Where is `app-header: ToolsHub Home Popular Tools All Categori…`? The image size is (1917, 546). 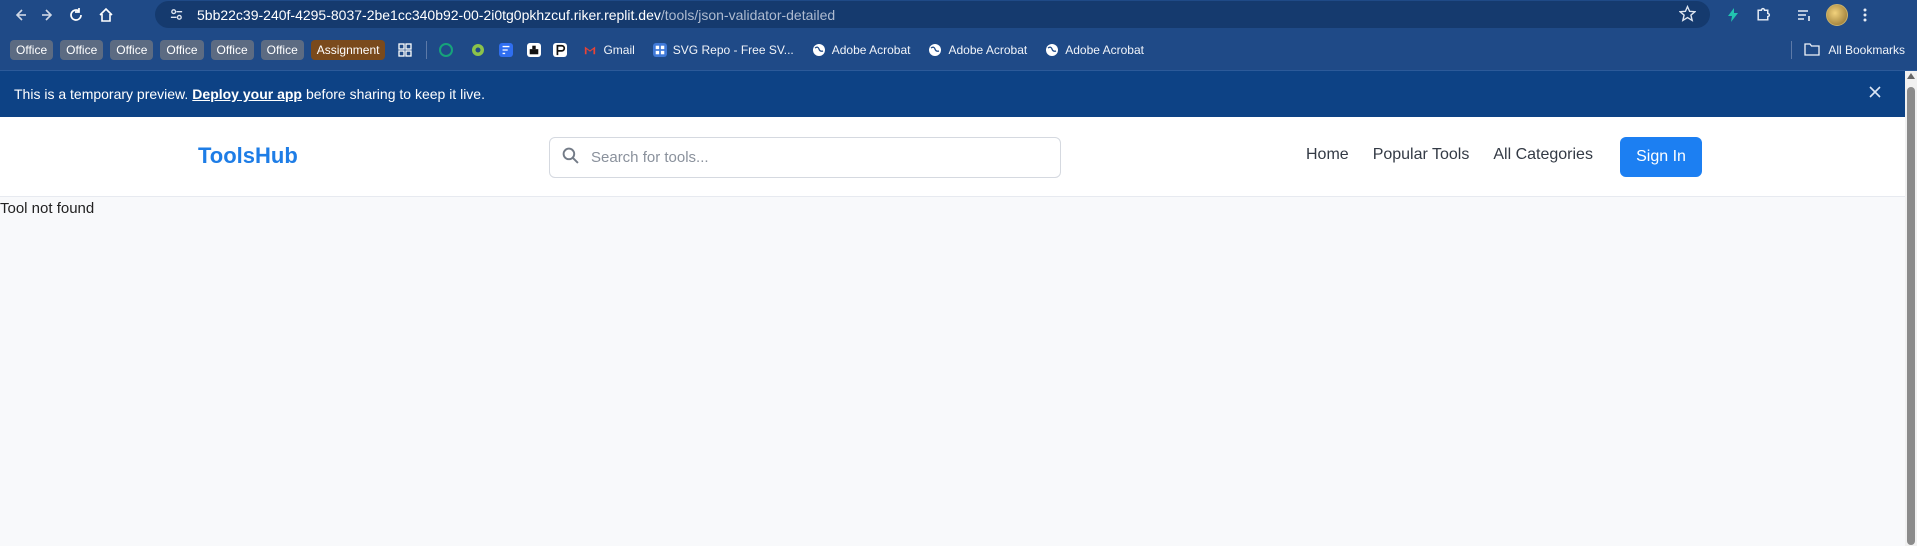 app-header: ToolsHub Home Popular Tools All Categori… is located at coordinates (952, 157).